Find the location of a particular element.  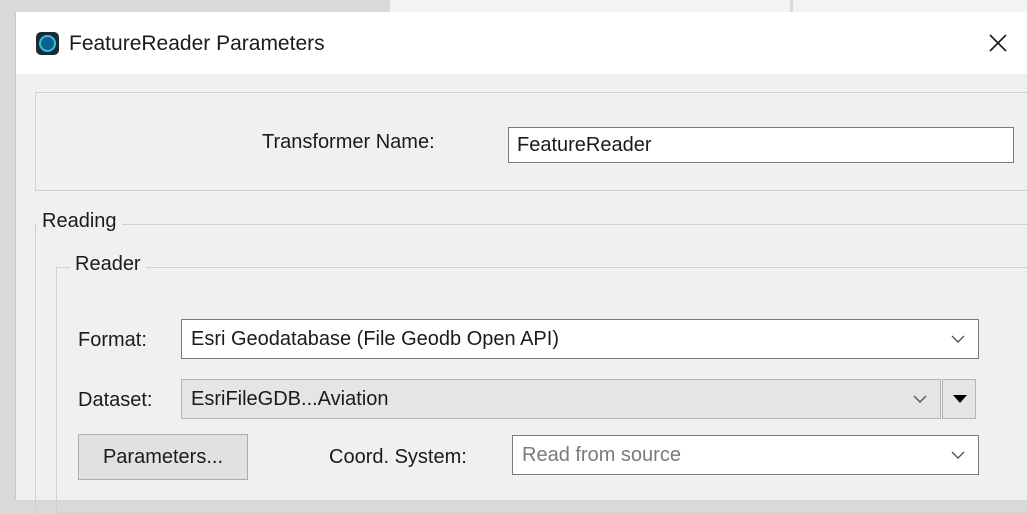

fme-app-icon is located at coordinates (47, 43).